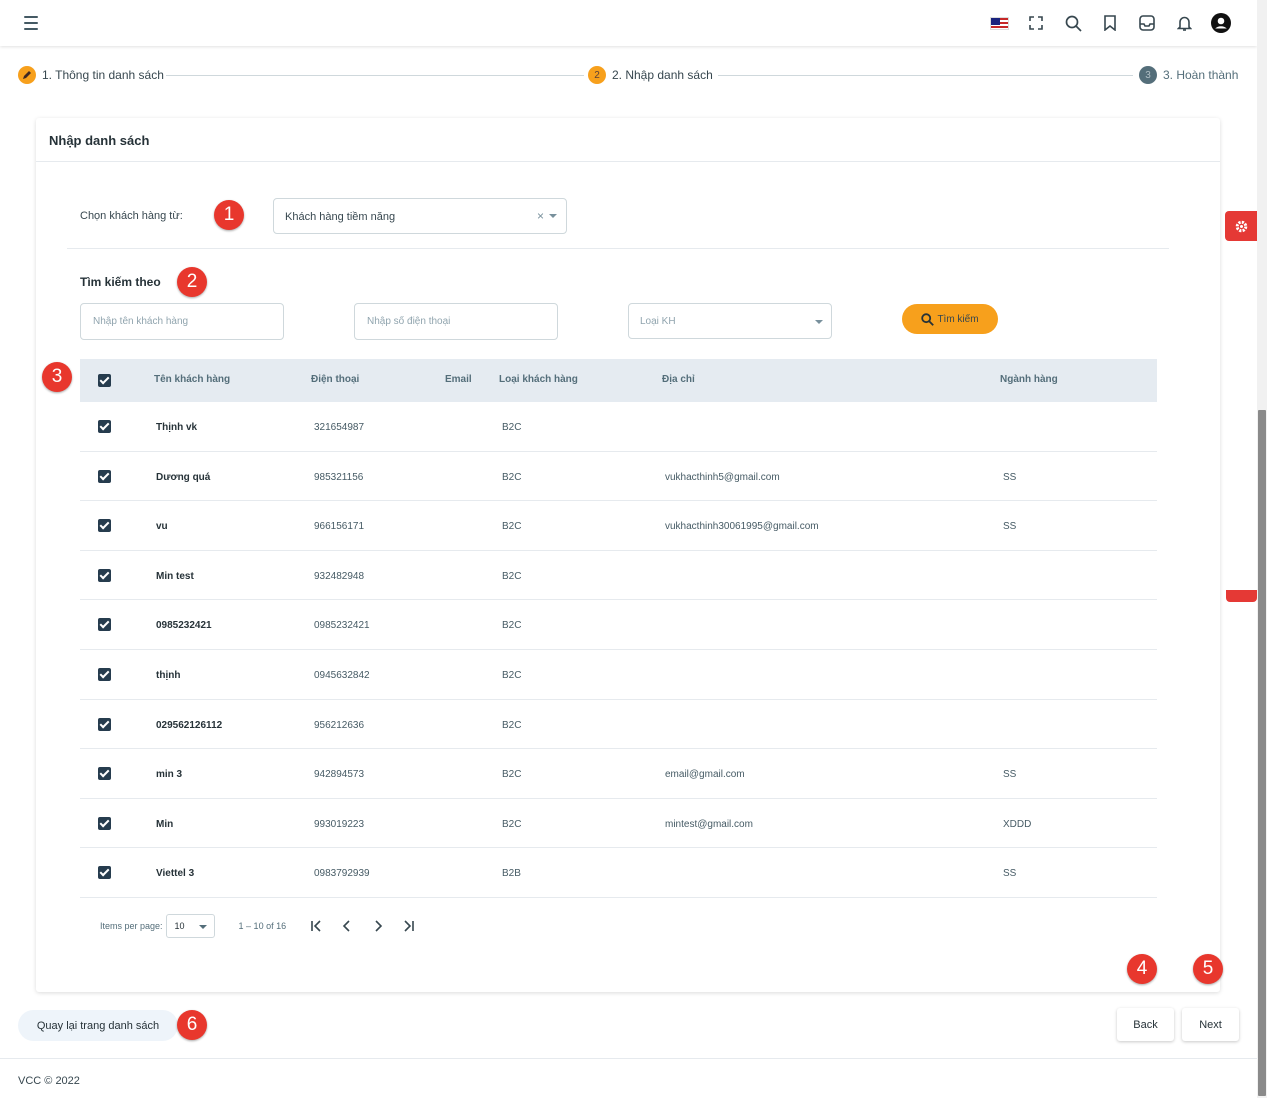 This screenshot has height=1098, width=1267. I want to click on step-2-number: 2, so click(597, 75).